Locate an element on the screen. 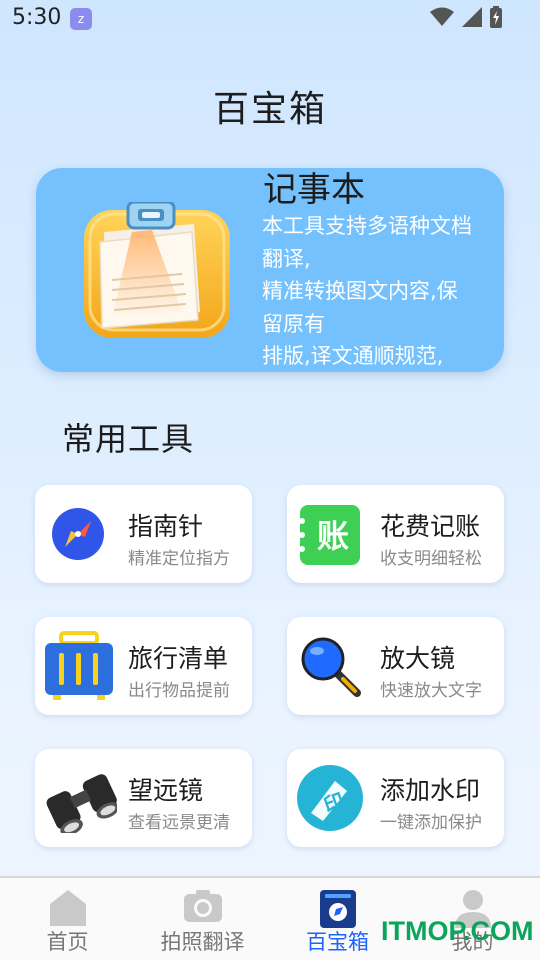  section-title: 常用工具 is located at coordinates (128, 439).